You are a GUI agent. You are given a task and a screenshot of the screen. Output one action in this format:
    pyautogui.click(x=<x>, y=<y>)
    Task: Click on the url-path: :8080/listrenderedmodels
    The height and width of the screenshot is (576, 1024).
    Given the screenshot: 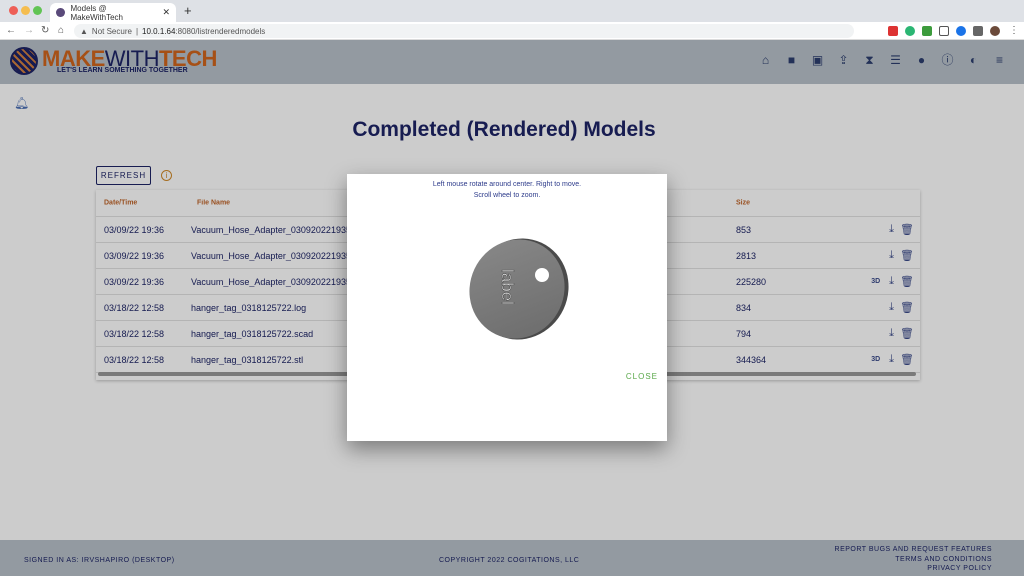 What is the action you would take?
    pyautogui.click(x=220, y=31)
    